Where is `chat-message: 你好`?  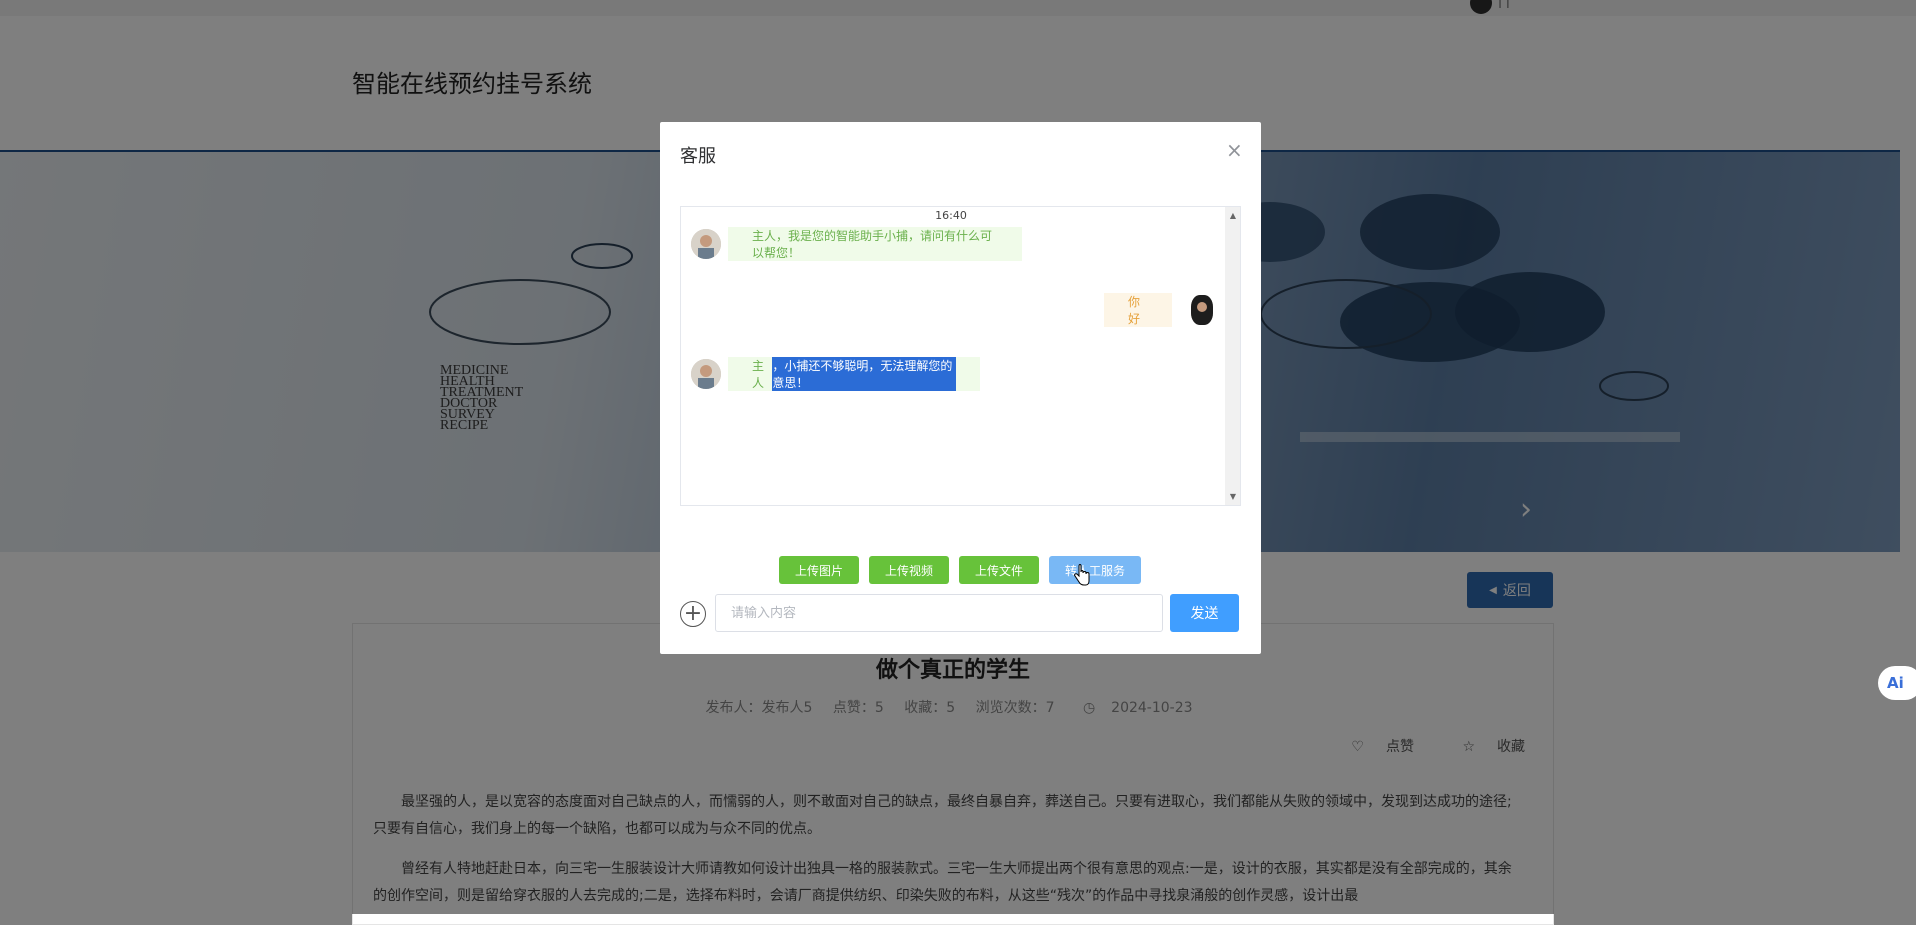
chat-message: 你好 is located at coordinates (1138, 310).